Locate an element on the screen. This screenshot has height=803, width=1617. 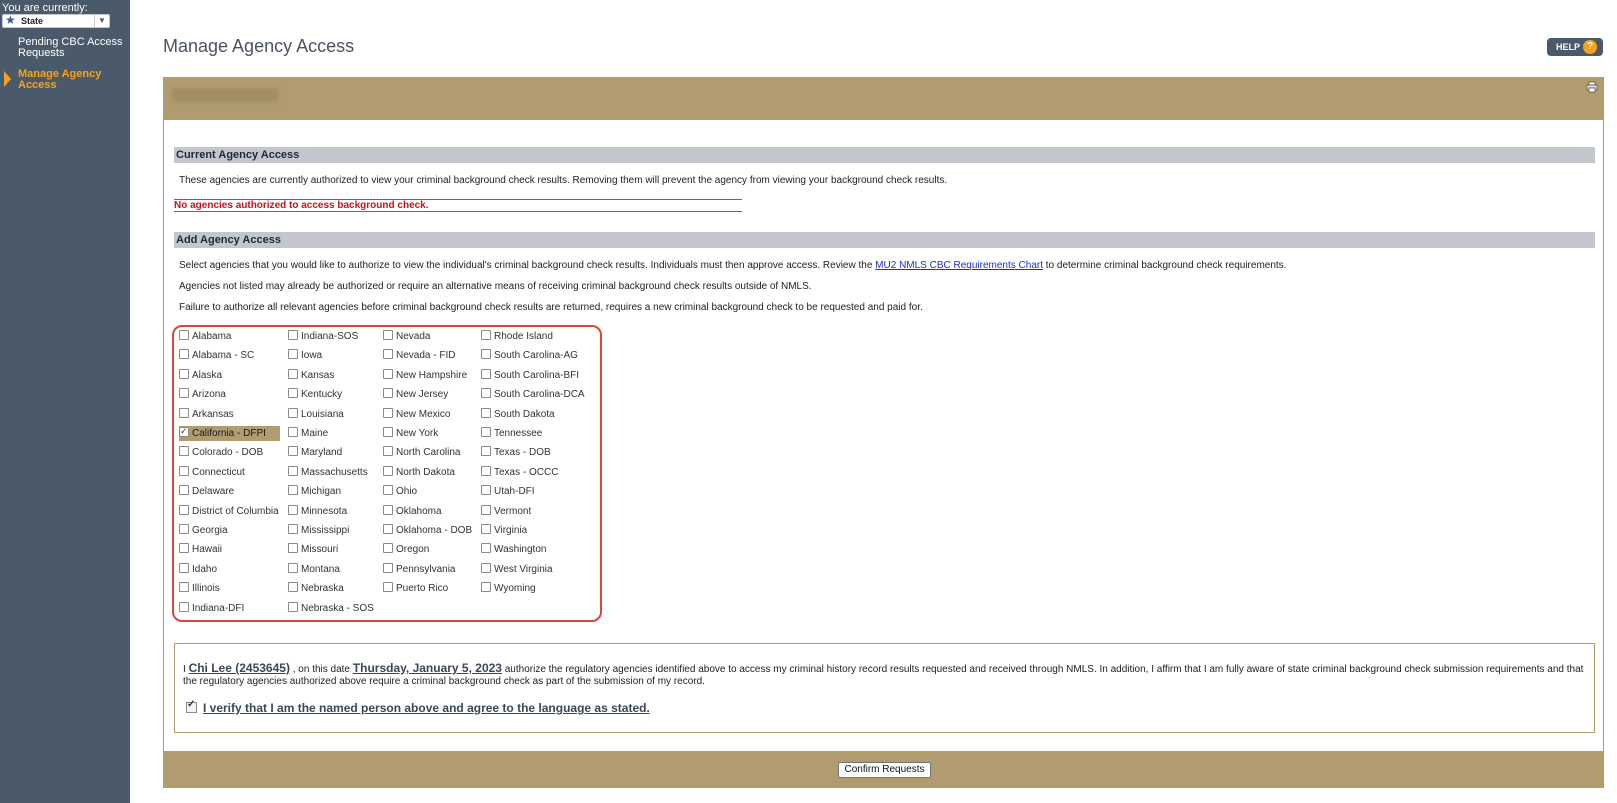
agency-option: Tennessee is located at coordinates (511, 433).